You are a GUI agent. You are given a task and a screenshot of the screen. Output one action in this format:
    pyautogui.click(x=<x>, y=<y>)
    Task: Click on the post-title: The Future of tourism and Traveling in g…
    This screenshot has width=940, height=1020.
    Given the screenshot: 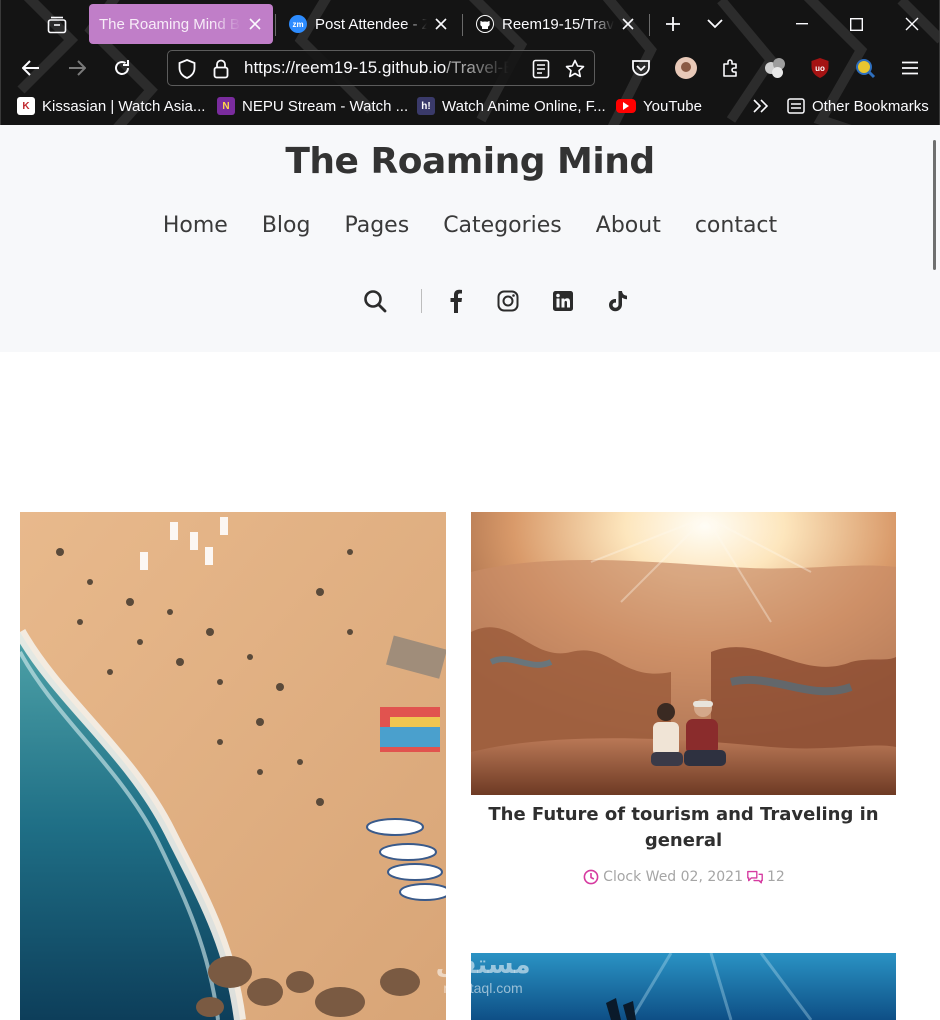 What is the action you would take?
    pyautogui.click(x=683, y=828)
    